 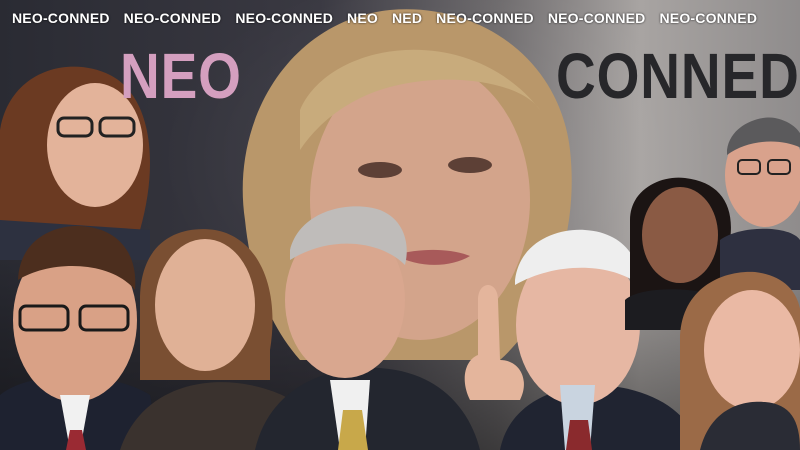 I want to click on band-text-6: NEO-CONNED, so click(x=485, y=18).